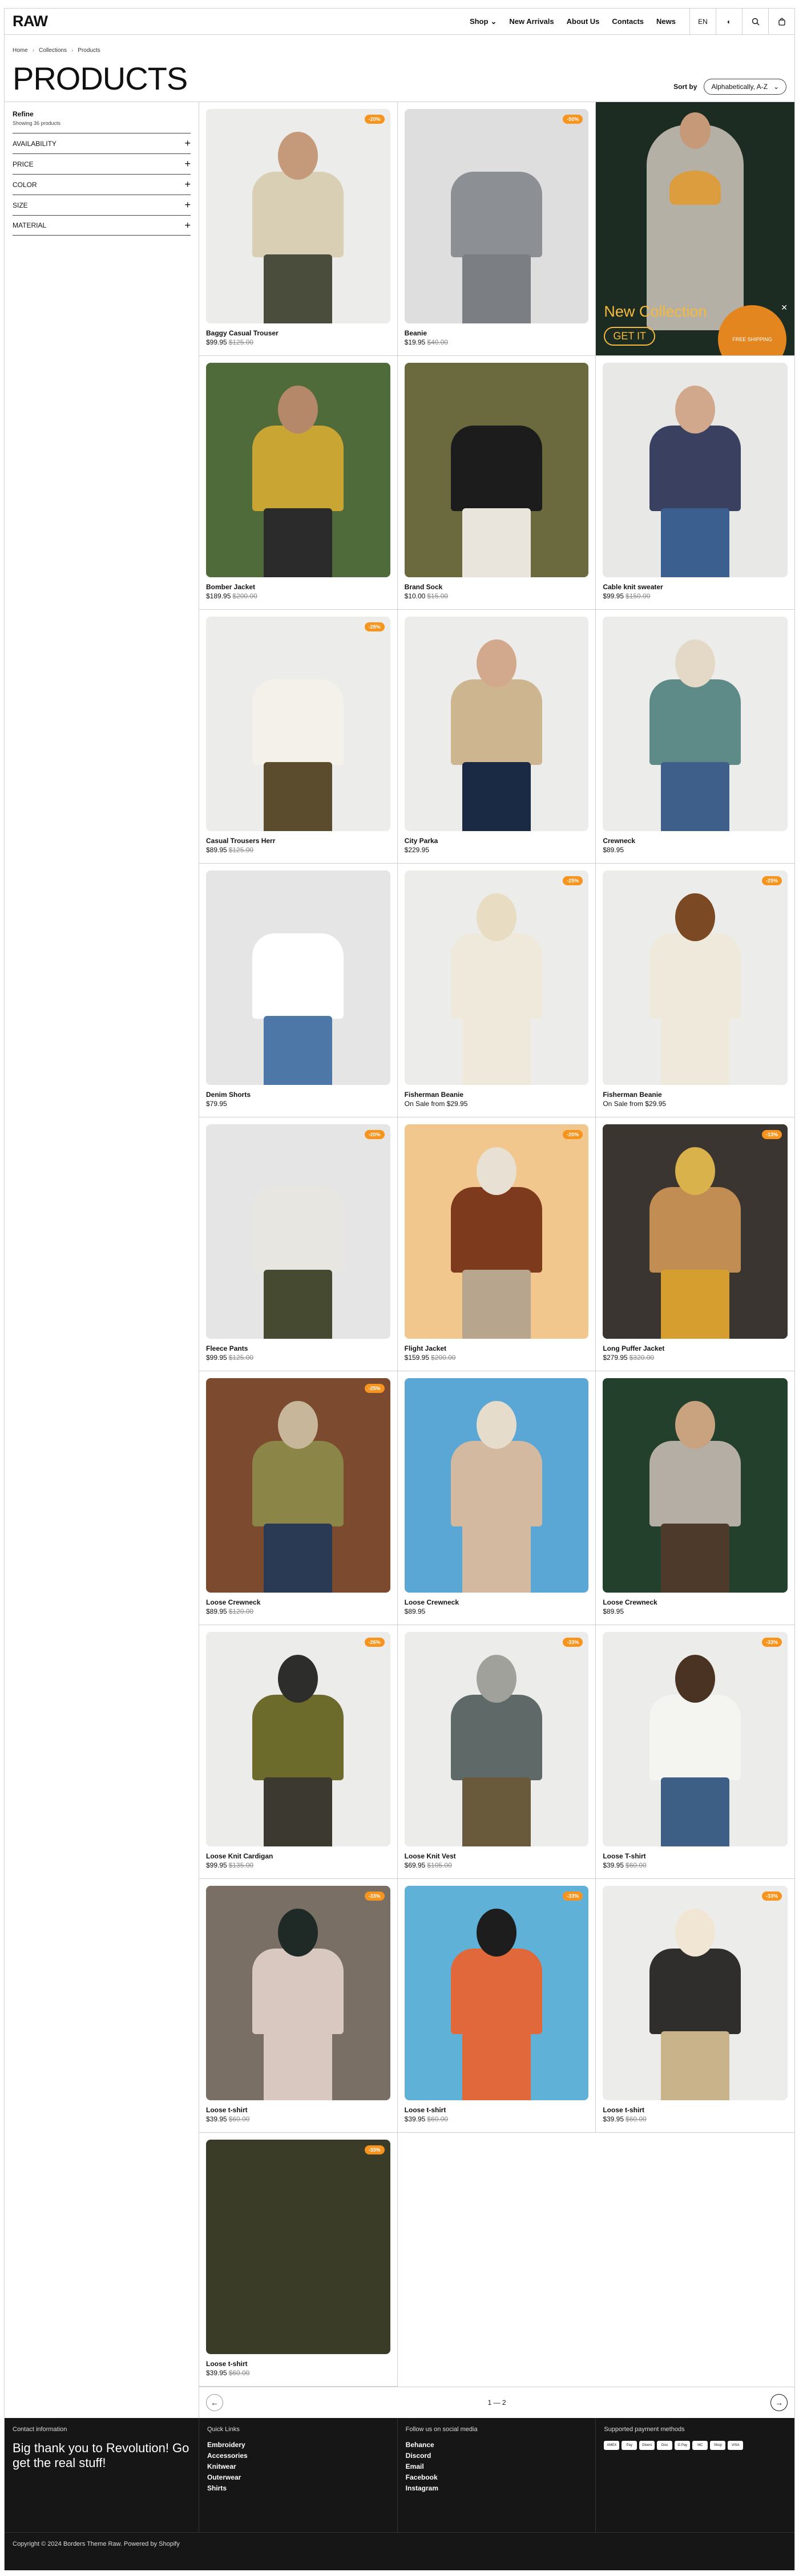 The width and height of the screenshot is (799, 2576). I want to click on product-card: -13% Long Puffer Jacket $279.95 $320.00, so click(695, 1244).